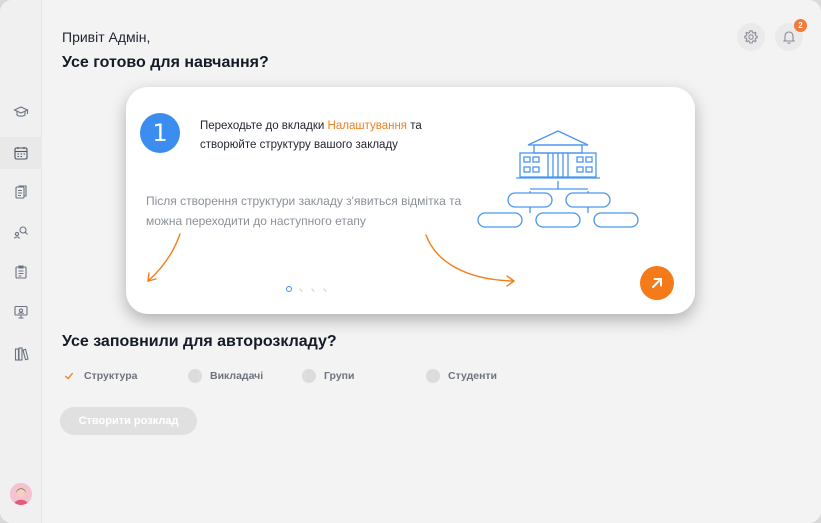 The image size is (821, 523). I want to click on sidebar, so click(21, 261).